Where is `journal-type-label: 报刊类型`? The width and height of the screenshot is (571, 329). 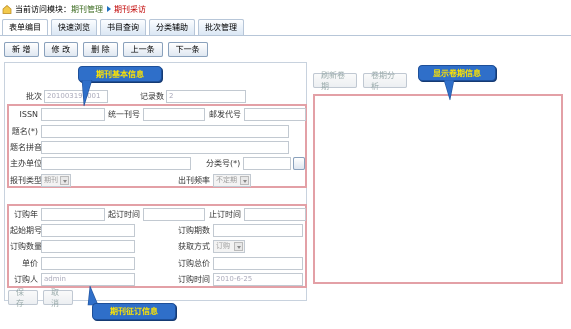 journal-type-label: 报刊类型 is located at coordinates (26, 180).